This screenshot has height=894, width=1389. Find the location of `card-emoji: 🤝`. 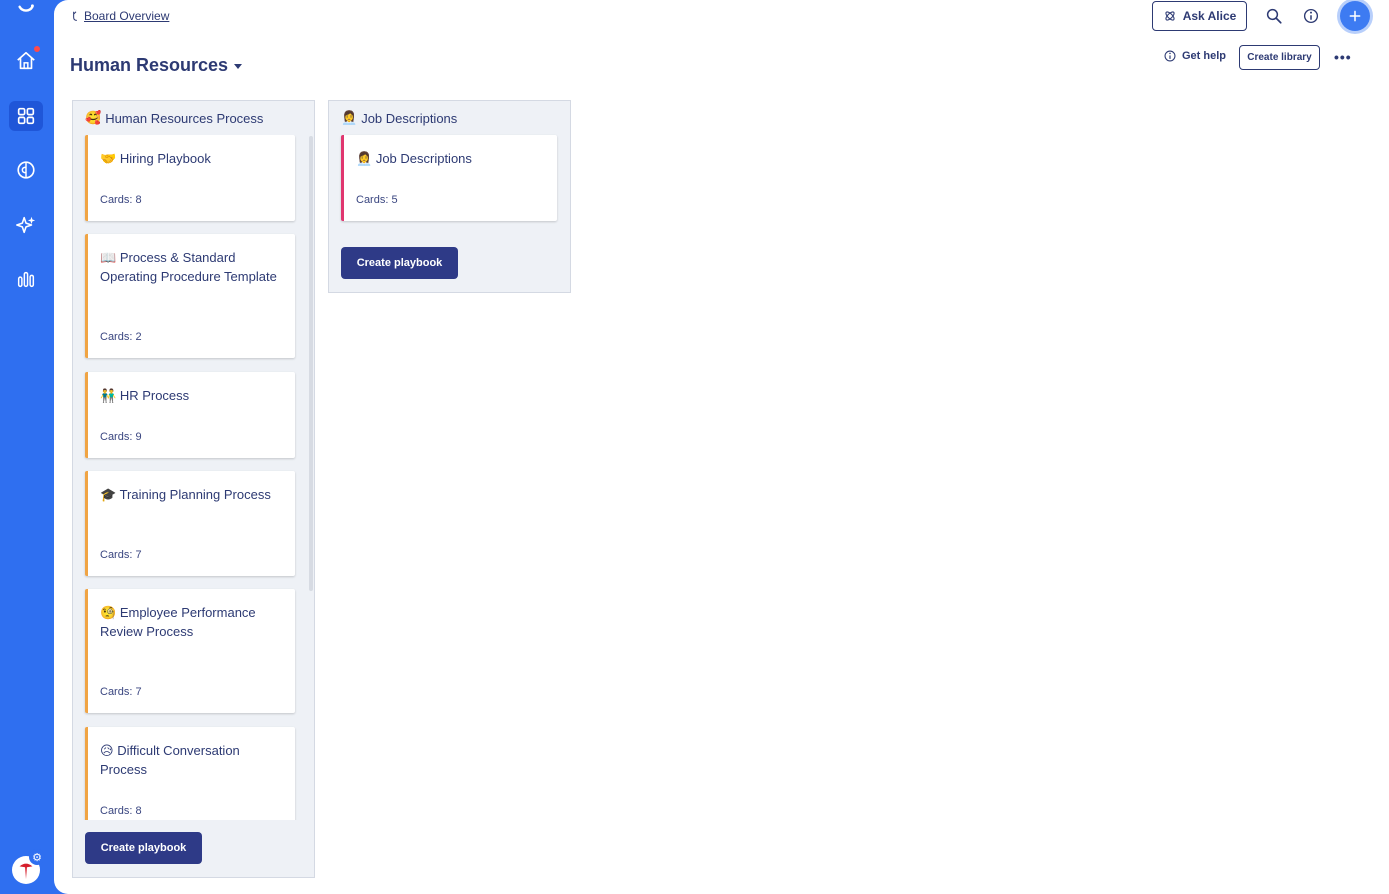

card-emoji: 🤝 is located at coordinates (108, 158).